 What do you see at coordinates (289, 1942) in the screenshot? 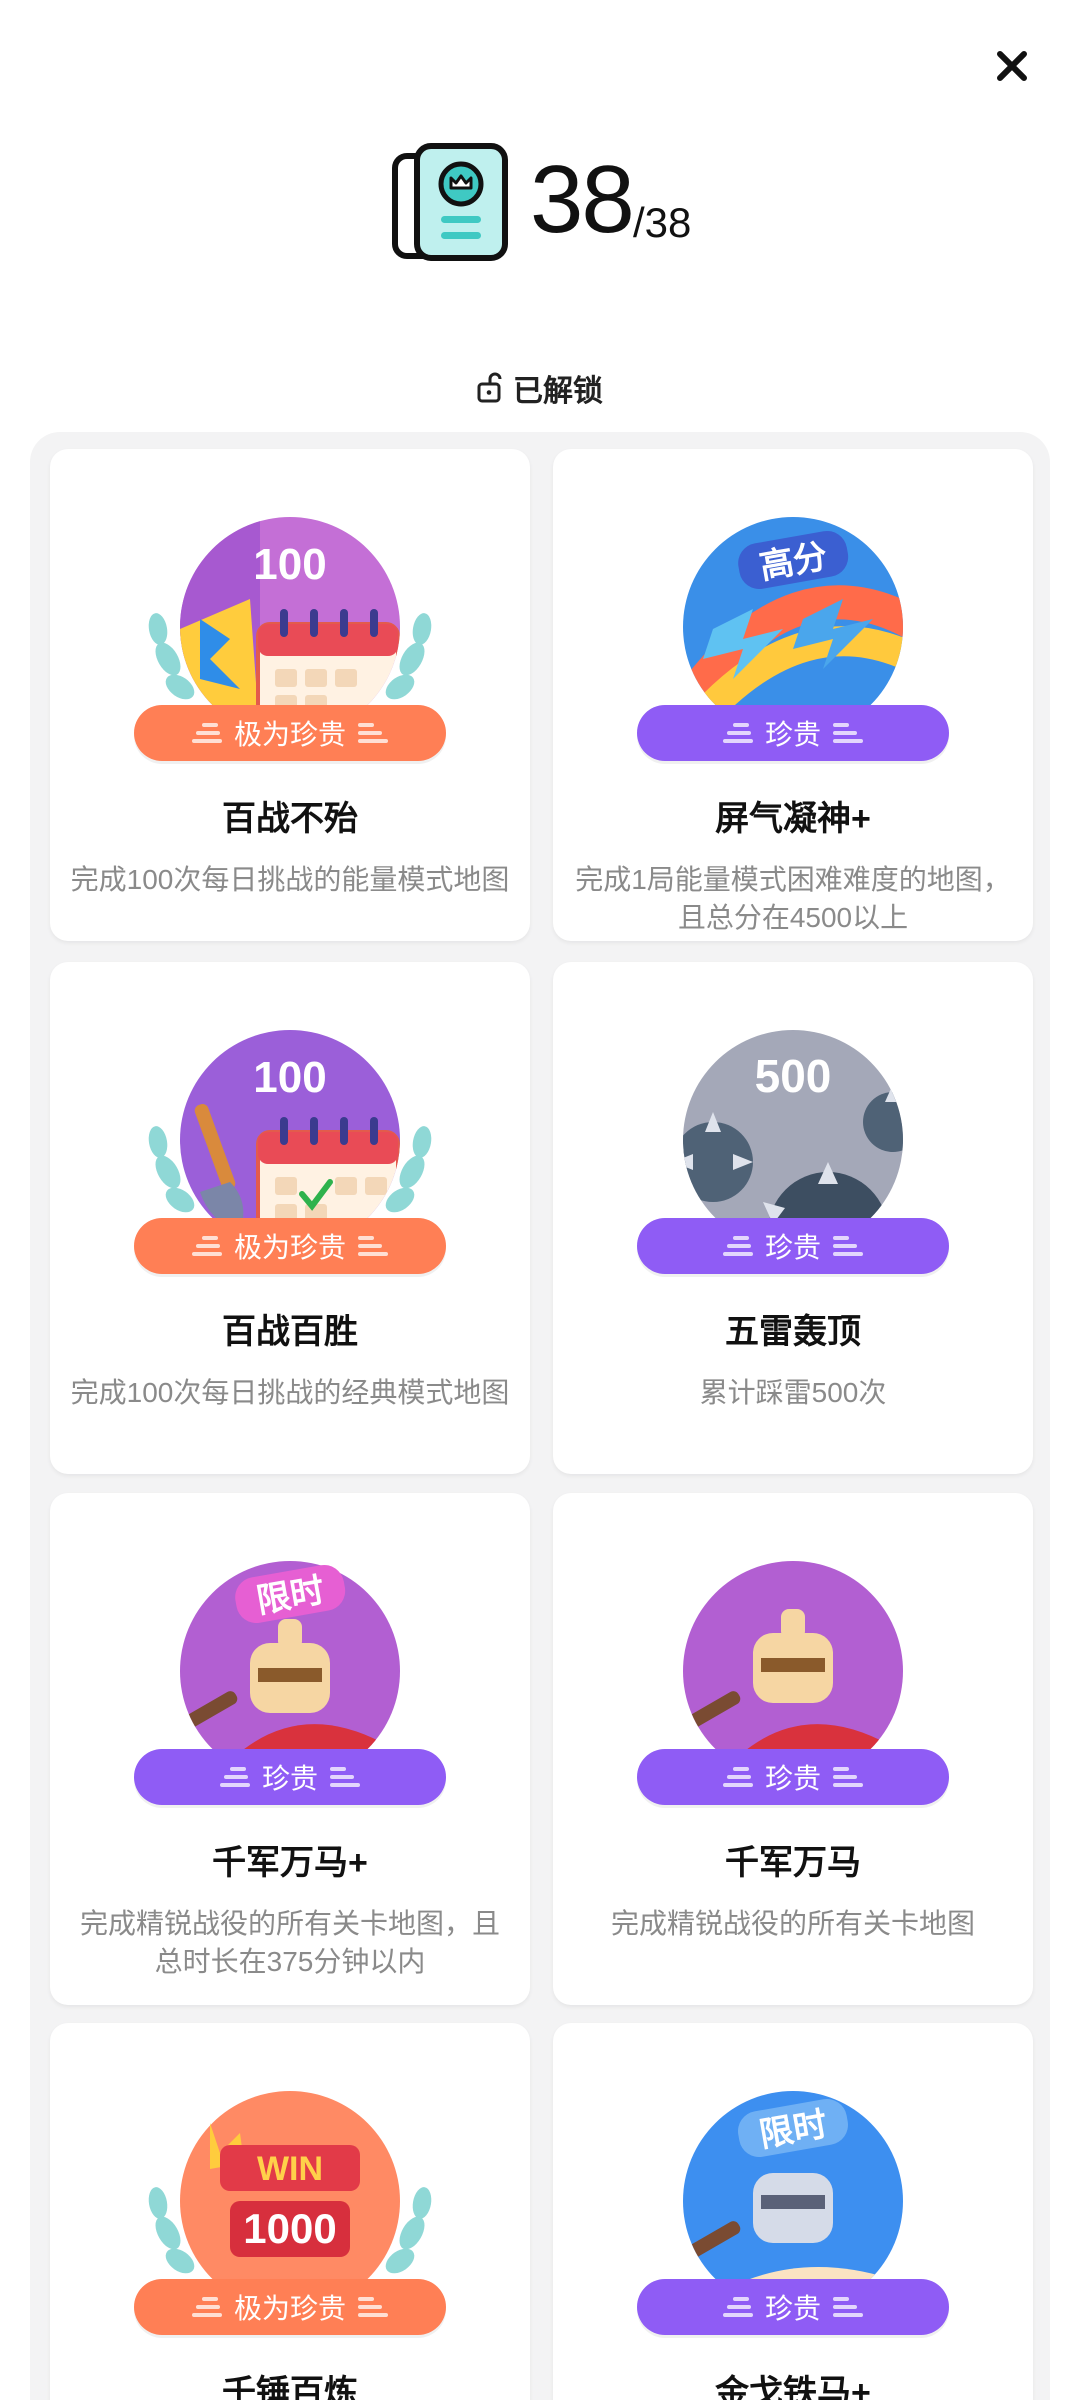
I see `achievement-desc: 完成精锐战役的所有关卡地图，且总时长在375分钟以内` at bounding box center [289, 1942].